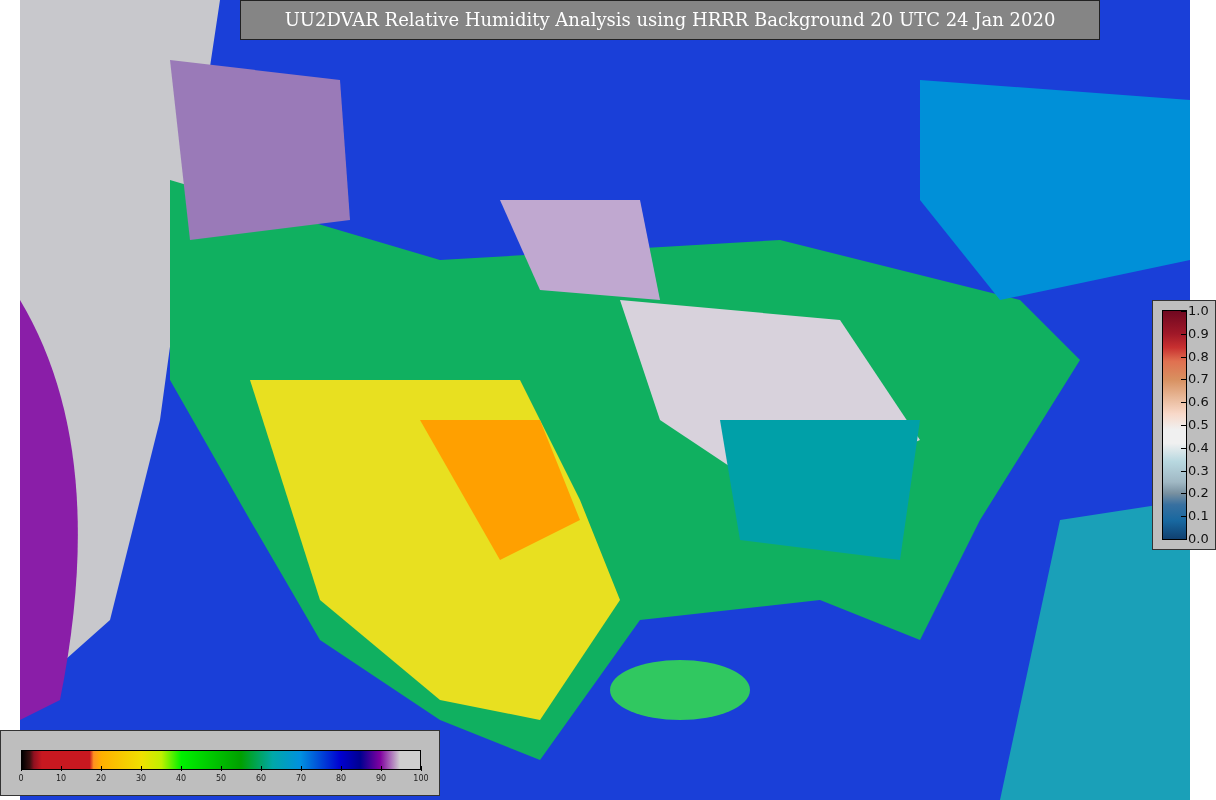 This screenshot has height=800, width=1216. What do you see at coordinates (421, 778) in the screenshot?
I see `tick-label: 100` at bounding box center [421, 778].